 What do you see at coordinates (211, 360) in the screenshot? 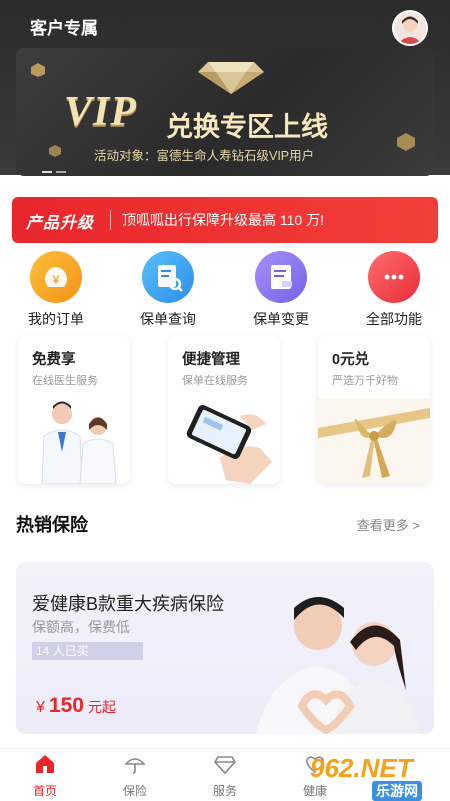
I see `card-title: 便捷管理` at bounding box center [211, 360].